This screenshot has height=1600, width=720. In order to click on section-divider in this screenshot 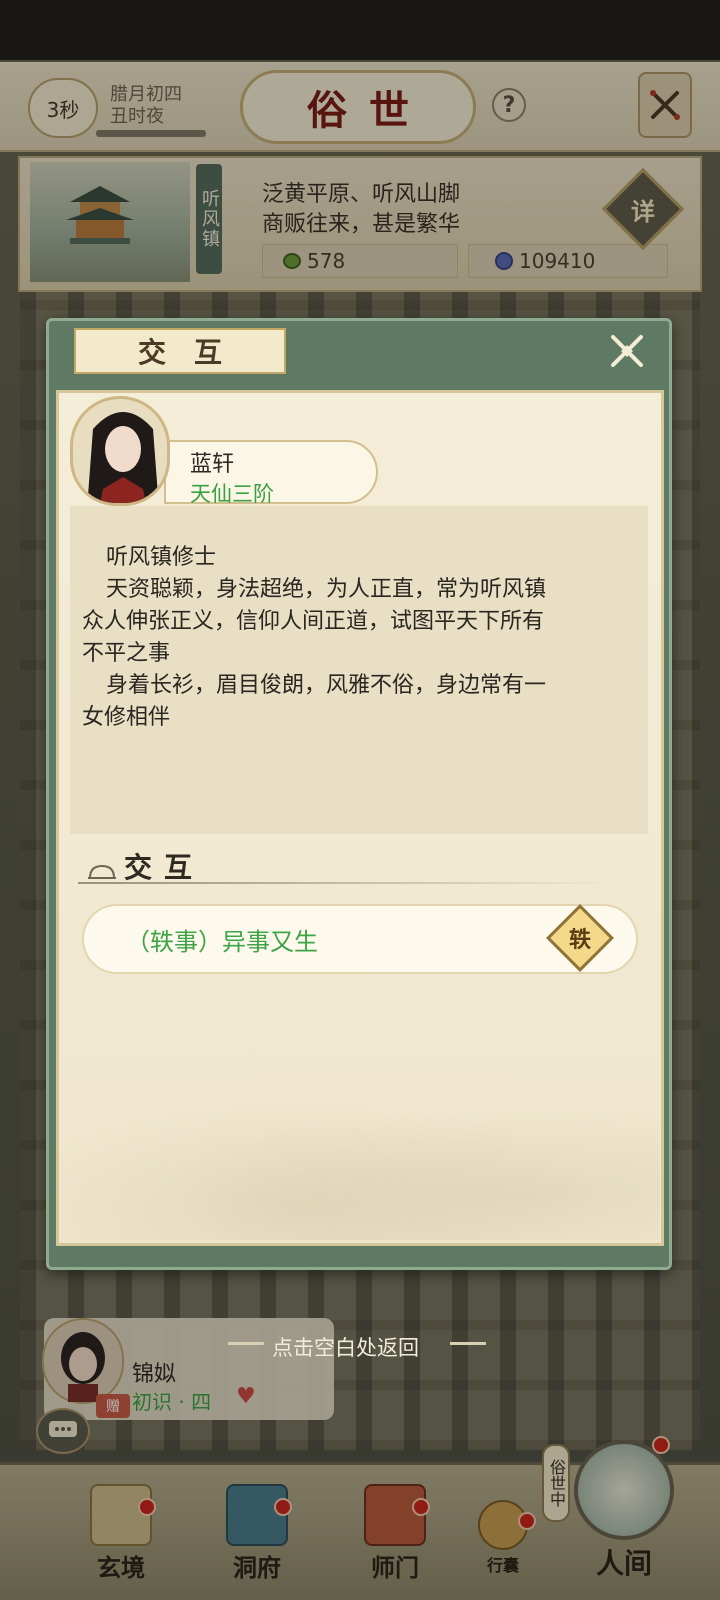, I will do `click(348, 883)`.